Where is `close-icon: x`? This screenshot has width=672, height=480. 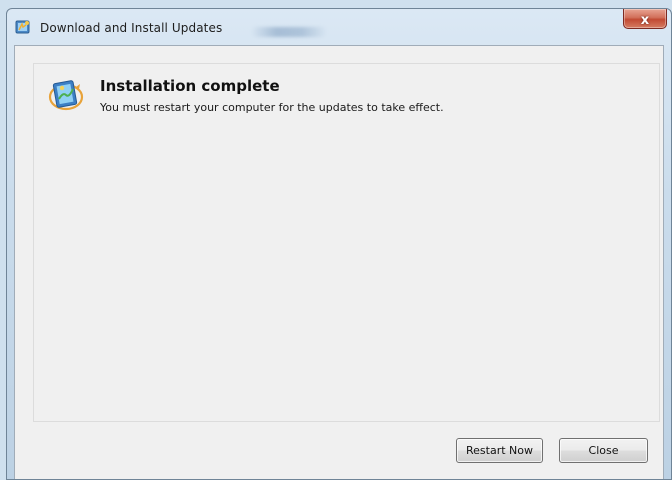
close-icon: x is located at coordinates (645, 20).